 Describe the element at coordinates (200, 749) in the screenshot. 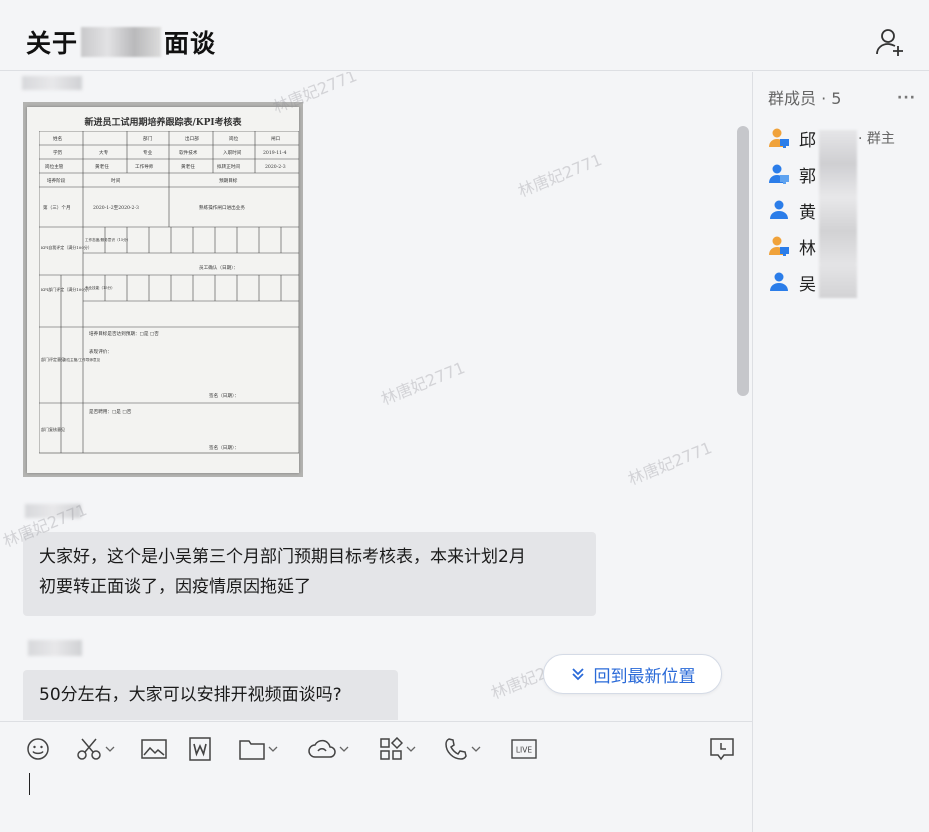

I see `word-doc-icon` at that location.